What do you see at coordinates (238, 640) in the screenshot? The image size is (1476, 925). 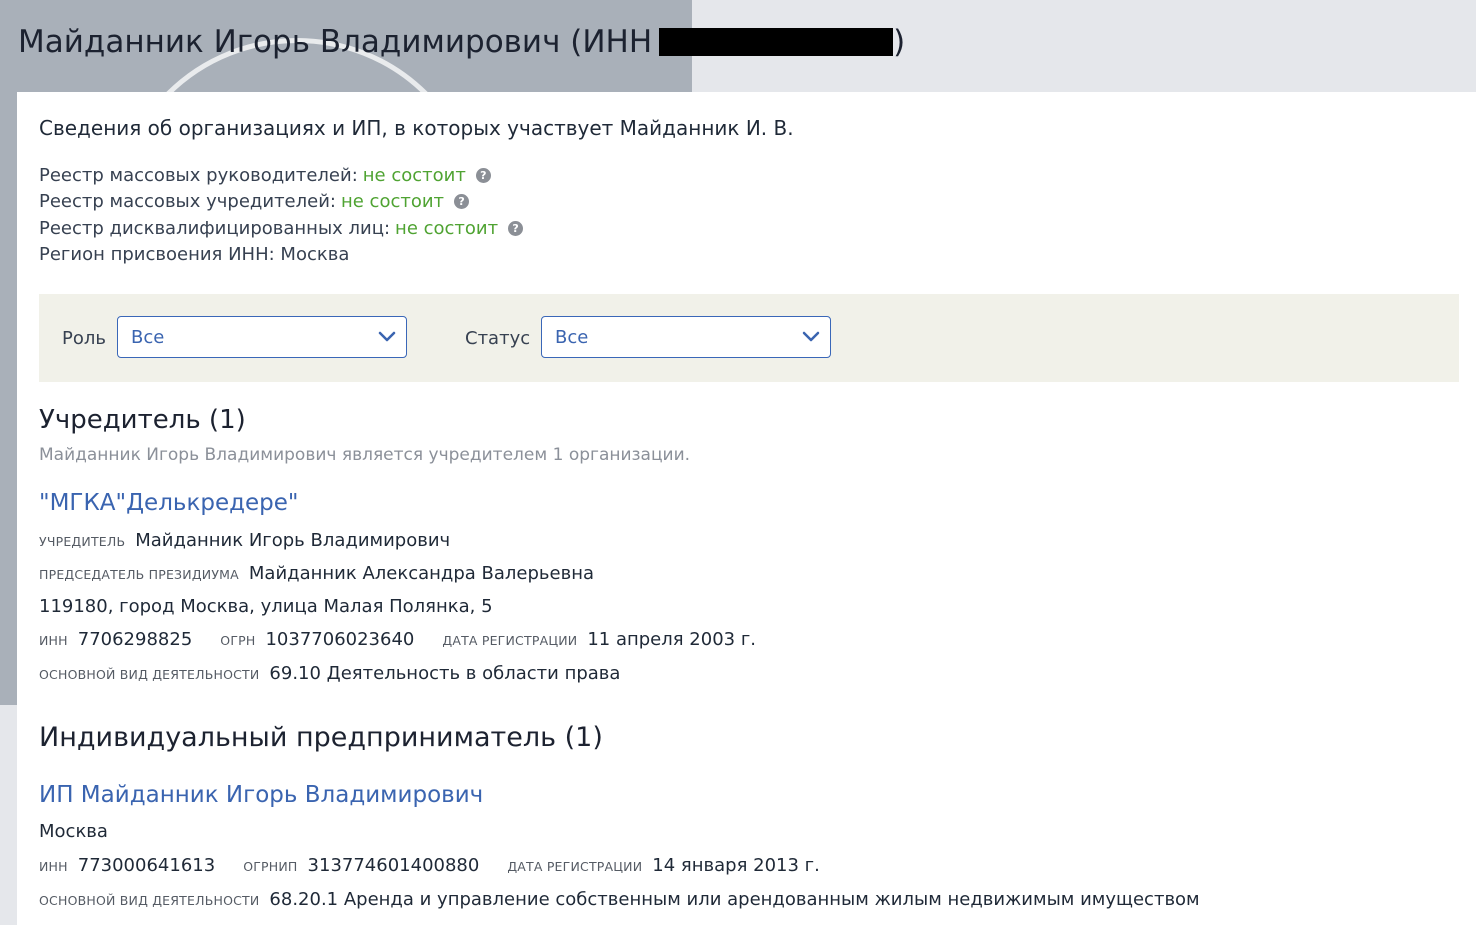 I see `org-ogrn-caption: ОГРН` at bounding box center [238, 640].